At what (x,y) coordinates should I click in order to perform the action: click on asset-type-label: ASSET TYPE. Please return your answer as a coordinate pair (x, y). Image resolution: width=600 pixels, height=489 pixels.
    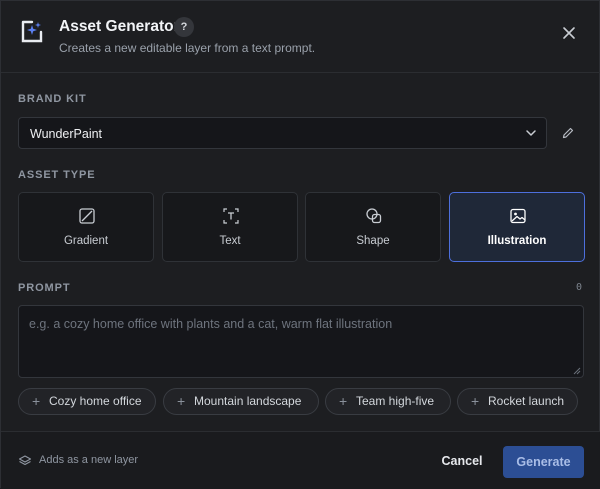
    Looking at the image, I should click on (57, 175).